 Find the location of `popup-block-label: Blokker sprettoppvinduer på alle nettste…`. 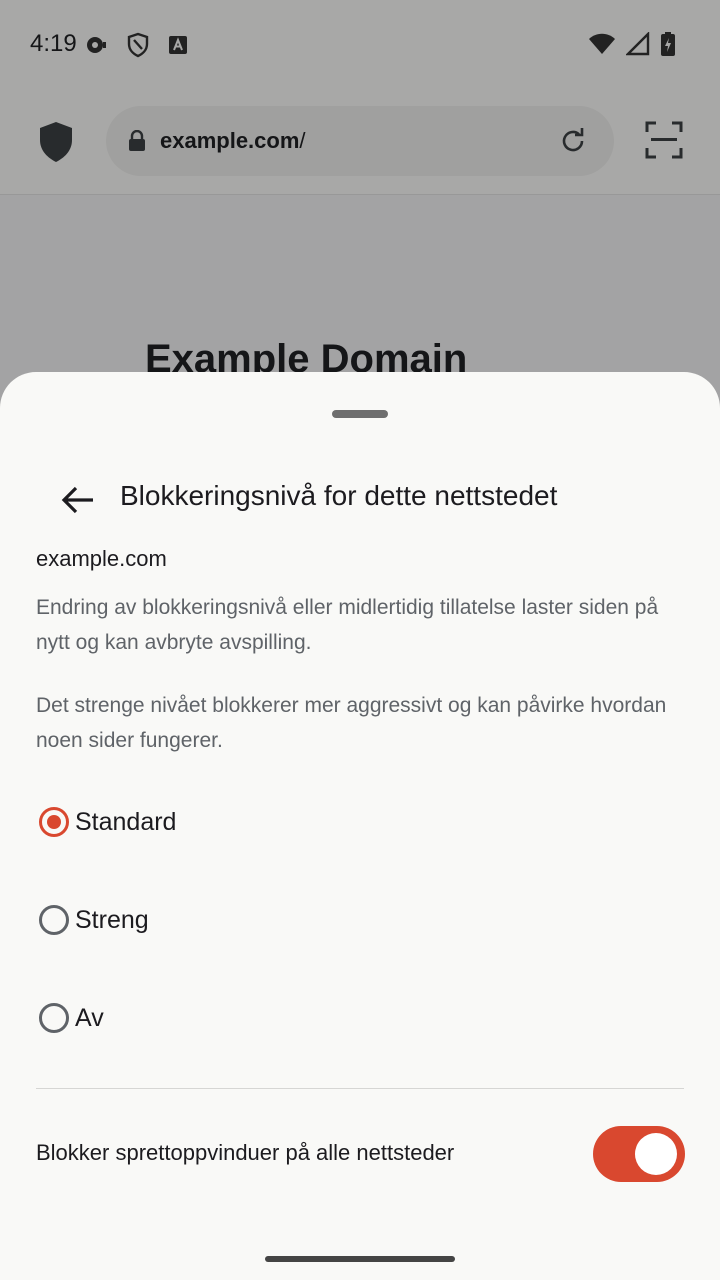

popup-block-label: Blokker sprettoppvinduer på alle nettste… is located at coordinates (245, 1152).